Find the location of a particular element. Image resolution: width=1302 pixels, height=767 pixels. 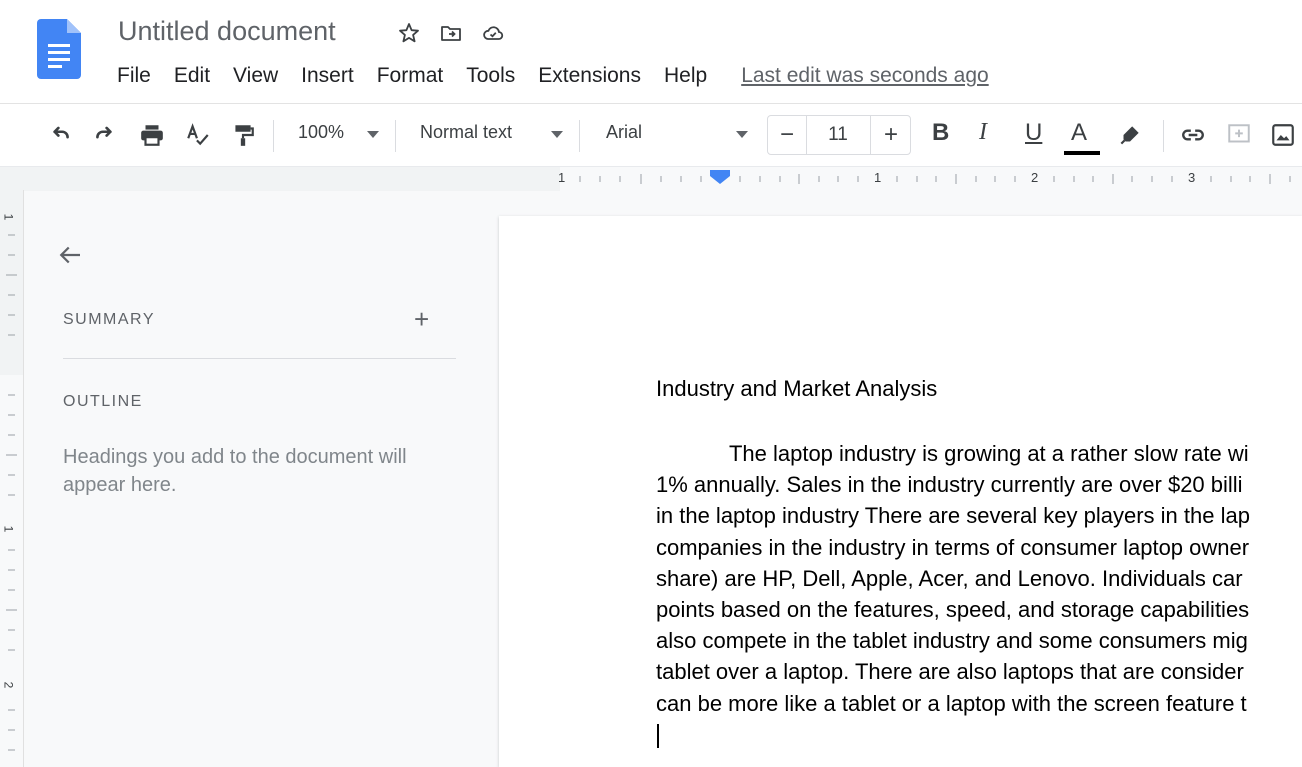

outline-divider is located at coordinates (259, 358).